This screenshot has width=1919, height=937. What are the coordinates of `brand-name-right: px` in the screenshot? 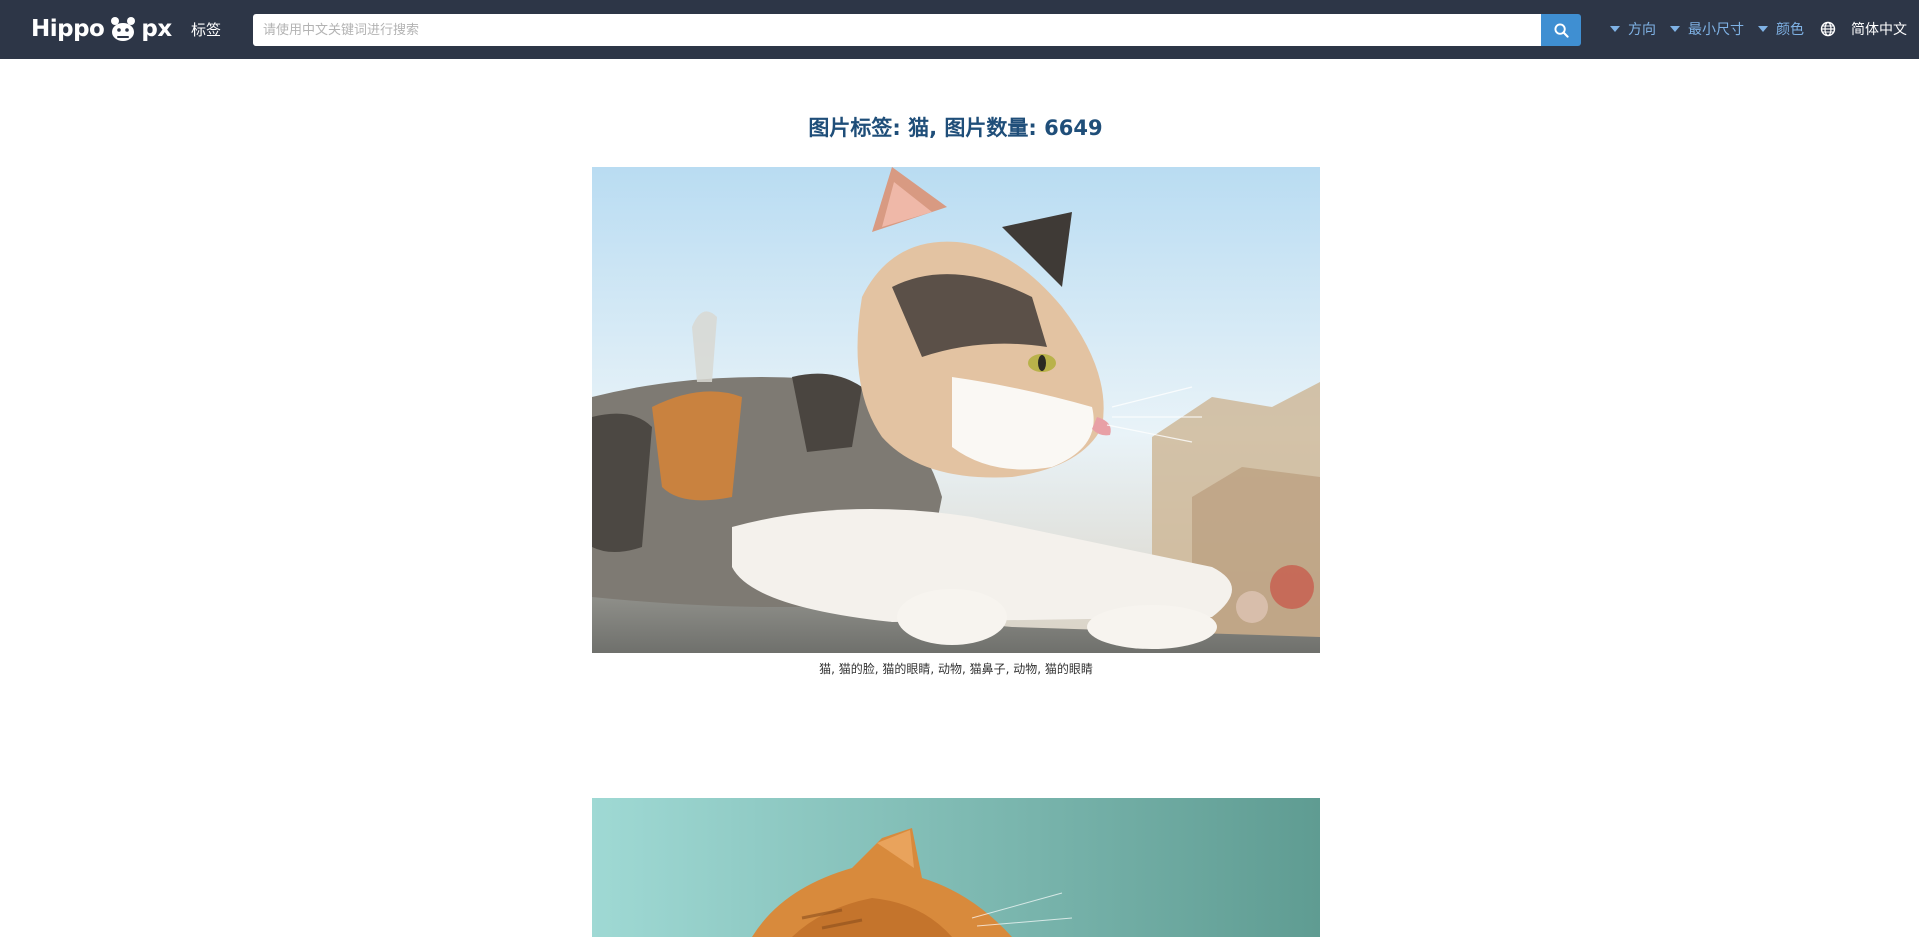 It's located at (156, 29).